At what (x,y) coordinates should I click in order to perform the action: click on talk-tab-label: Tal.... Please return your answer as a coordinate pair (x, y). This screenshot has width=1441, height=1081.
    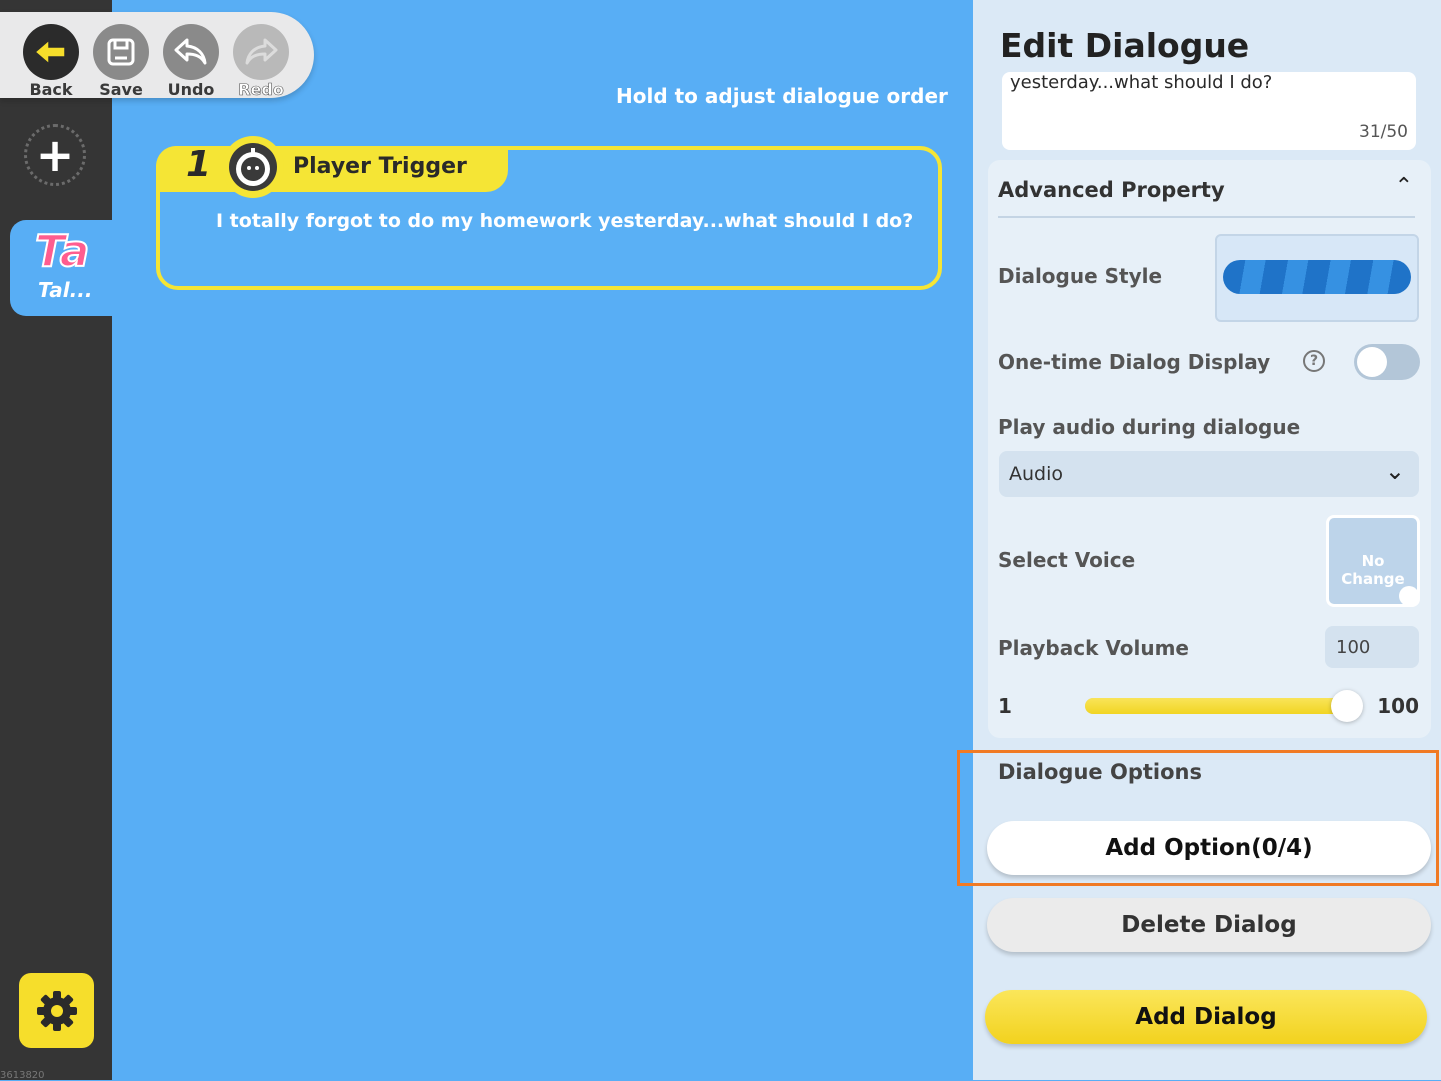
    Looking at the image, I should click on (65, 290).